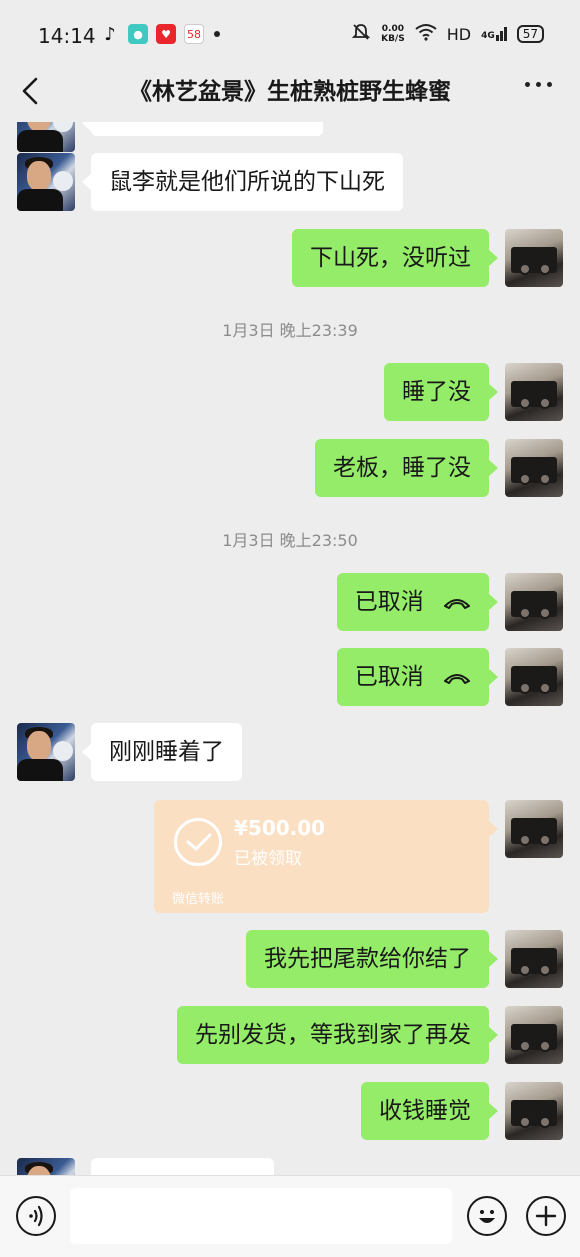 The width and height of the screenshot is (580, 1257). I want to click on check-circle-icon, so click(198, 842).